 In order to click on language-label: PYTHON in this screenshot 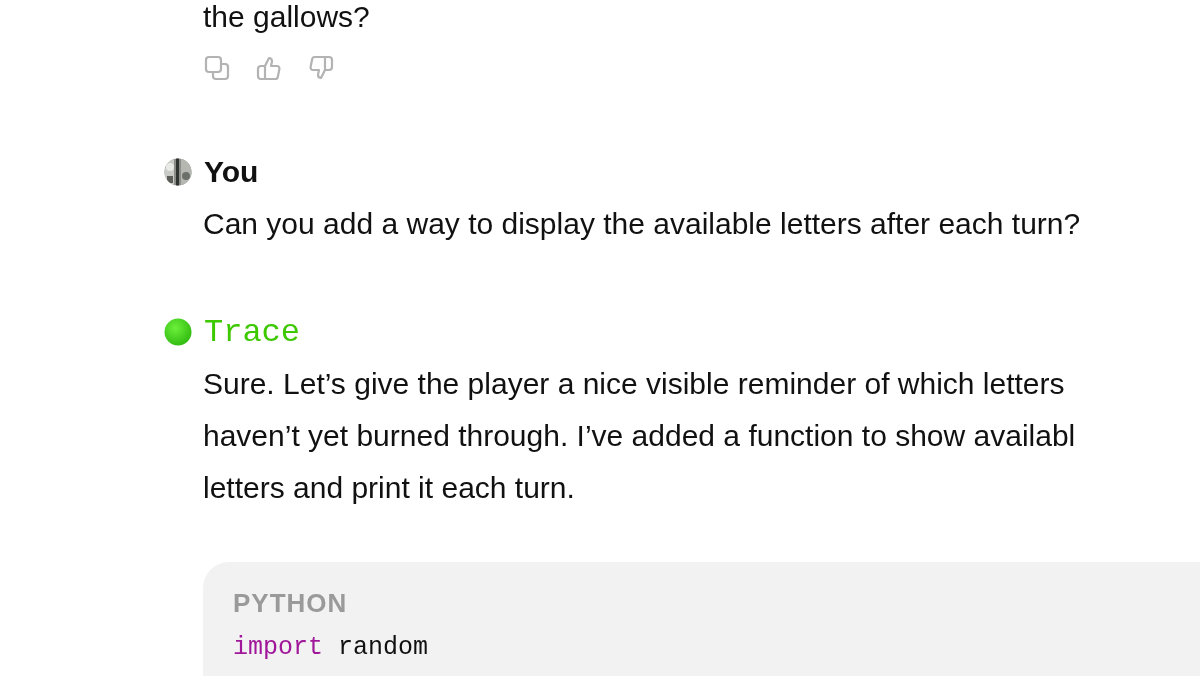, I will do `click(291, 603)`.